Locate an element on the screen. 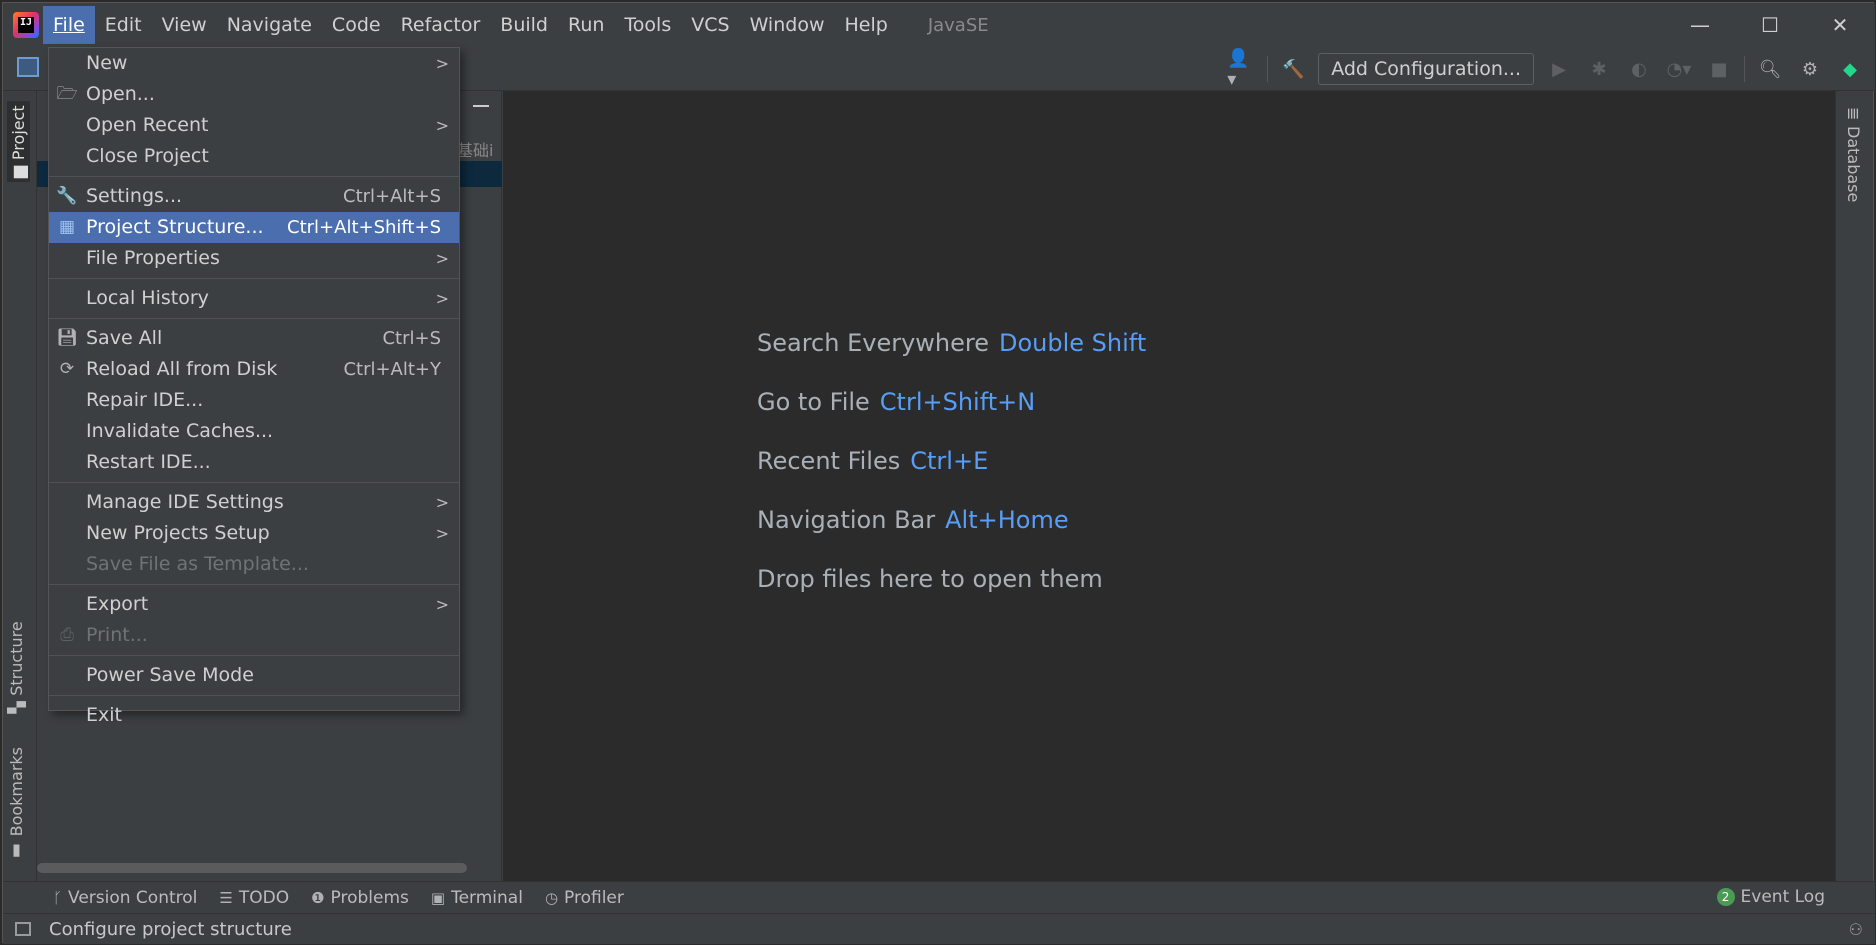  minimize-button: — is located at coordinates (1700, 25).